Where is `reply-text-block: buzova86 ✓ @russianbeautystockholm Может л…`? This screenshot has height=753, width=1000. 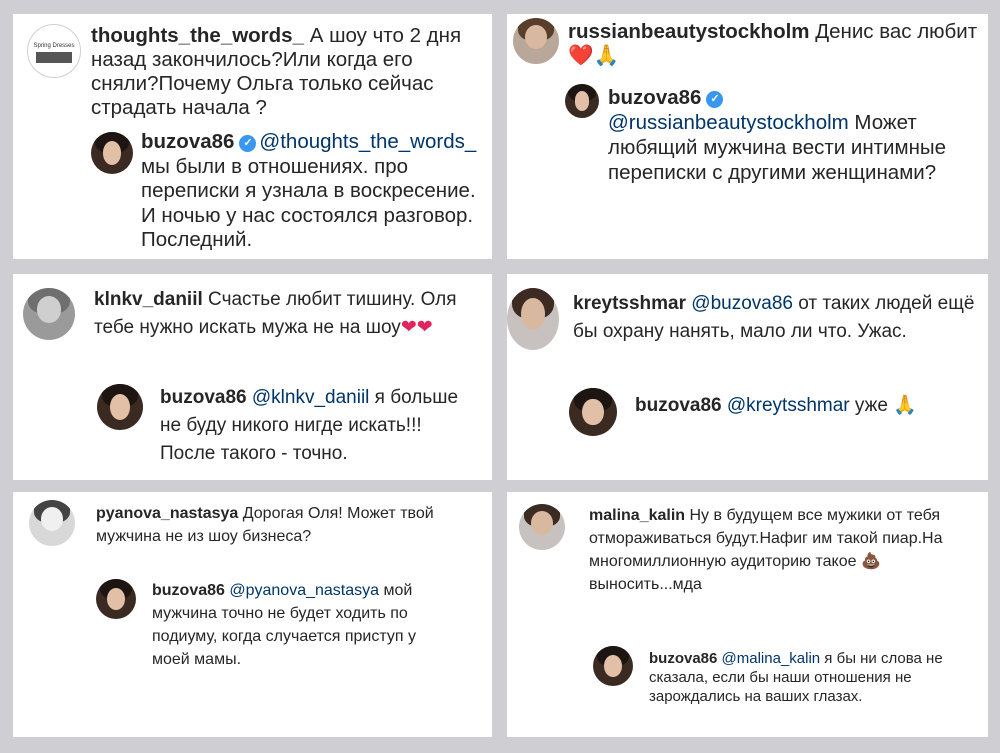
reply-text-block: buzova86 ✓ @russianbeautystockholm Может л… is located at coordinates (793, 135).